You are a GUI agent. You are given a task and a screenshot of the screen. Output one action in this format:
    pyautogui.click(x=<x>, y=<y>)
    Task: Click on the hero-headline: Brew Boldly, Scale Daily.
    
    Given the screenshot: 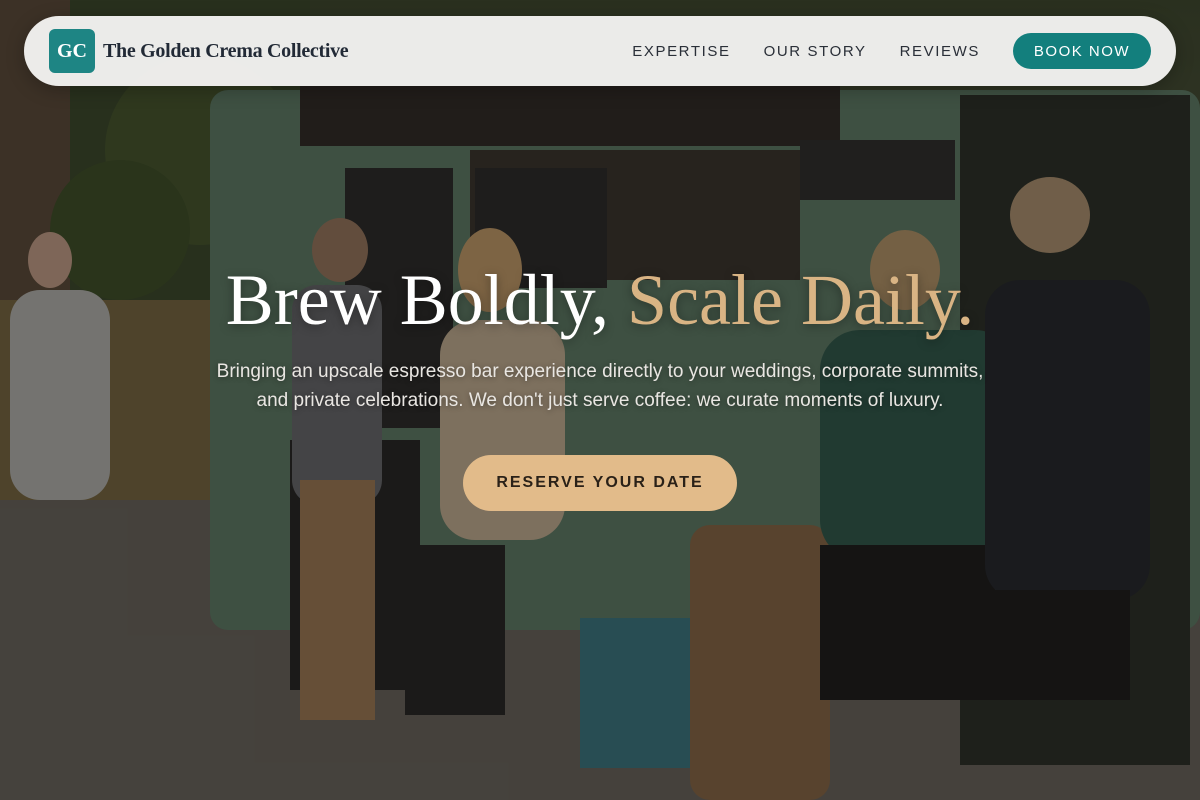 What is the action you would take?
    pyautogui.click(x=600, y=300)
    